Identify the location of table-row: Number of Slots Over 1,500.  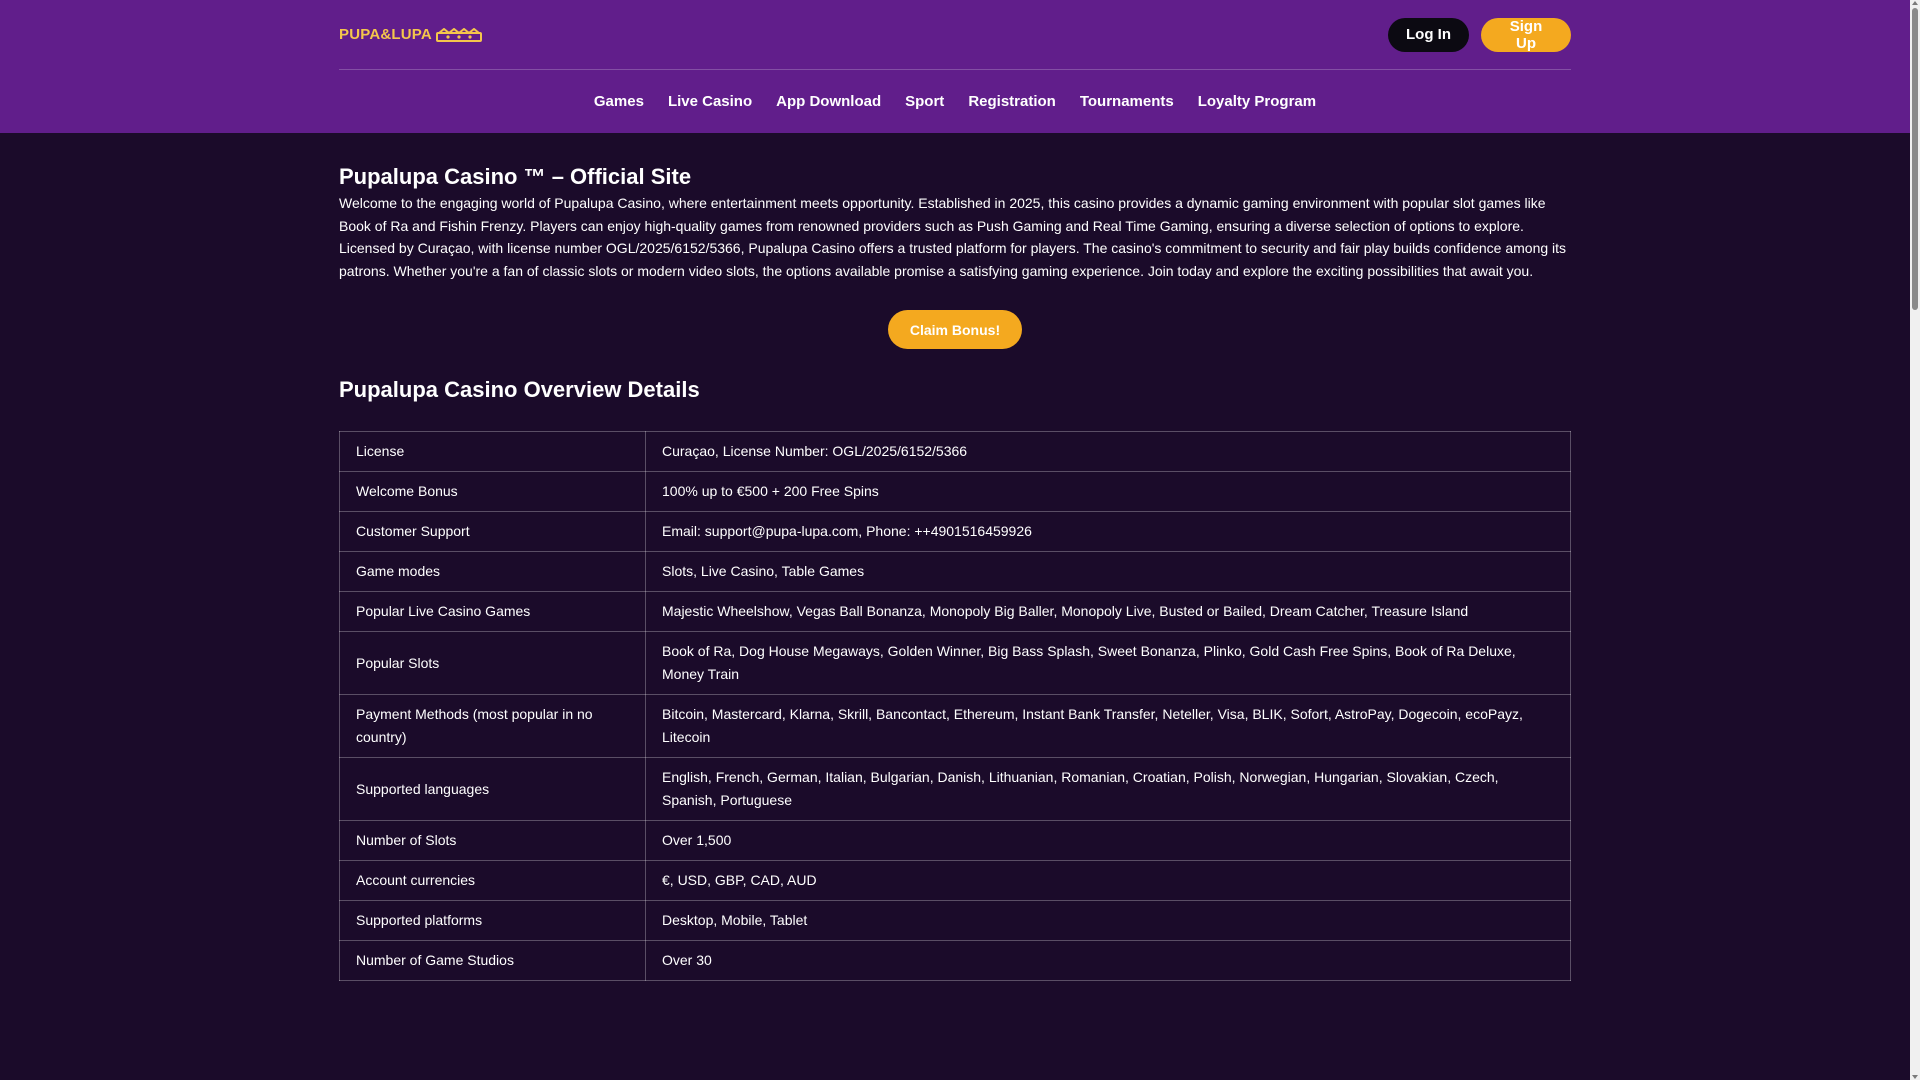
(955, 840).